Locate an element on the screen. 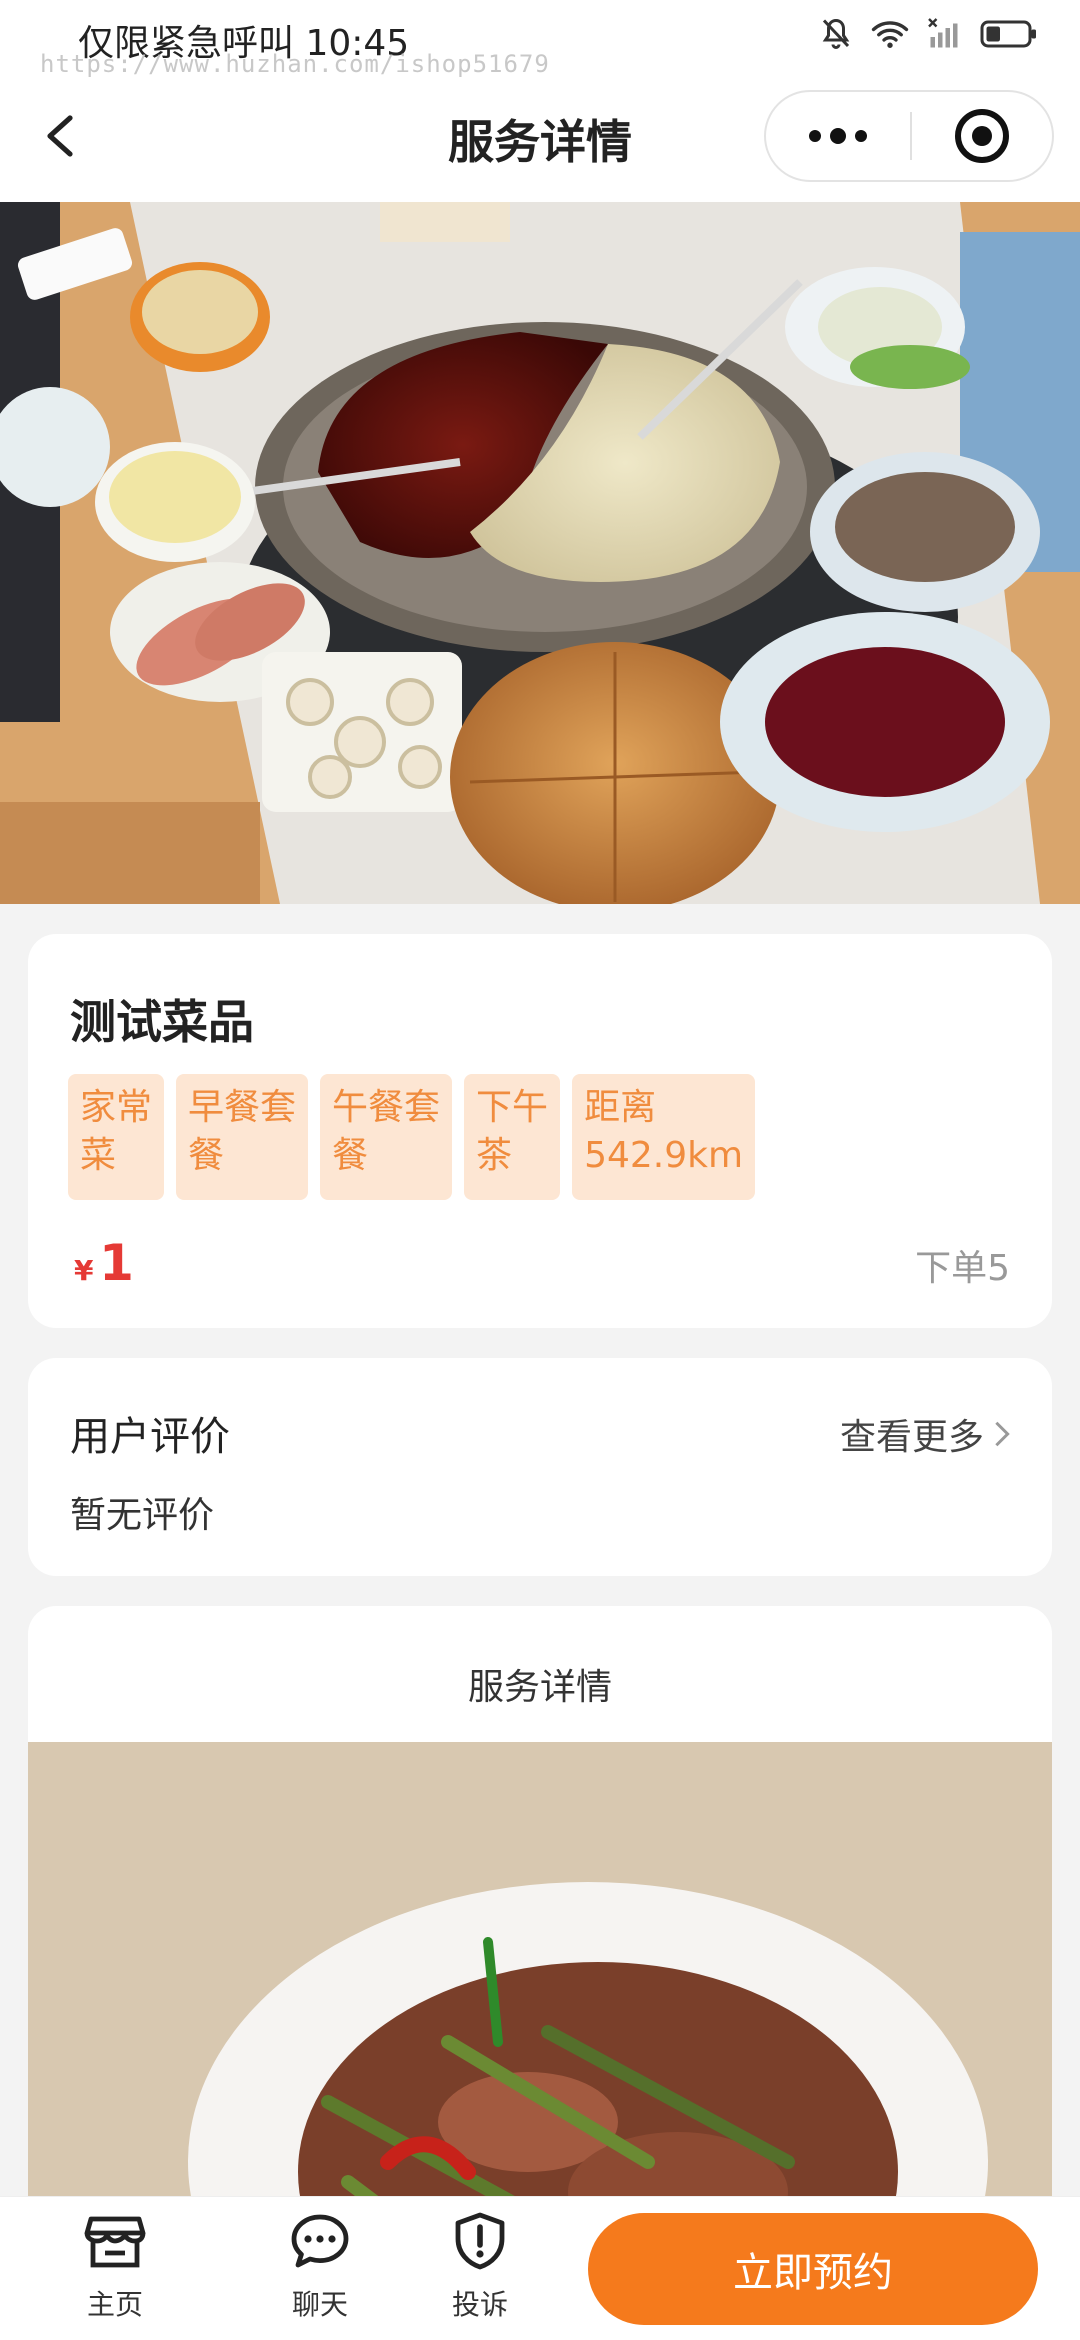  tag-home-cooking: 家常菜 is located at coordinates (116, 1137).